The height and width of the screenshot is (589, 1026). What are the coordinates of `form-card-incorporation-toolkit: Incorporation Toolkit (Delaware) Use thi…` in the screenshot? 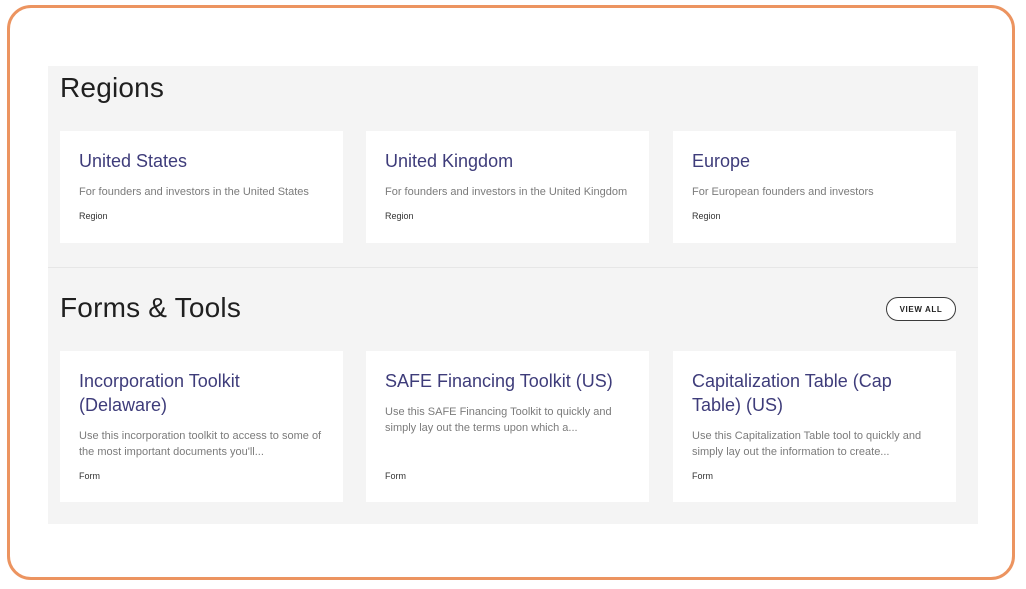 It's located at (201, 426).